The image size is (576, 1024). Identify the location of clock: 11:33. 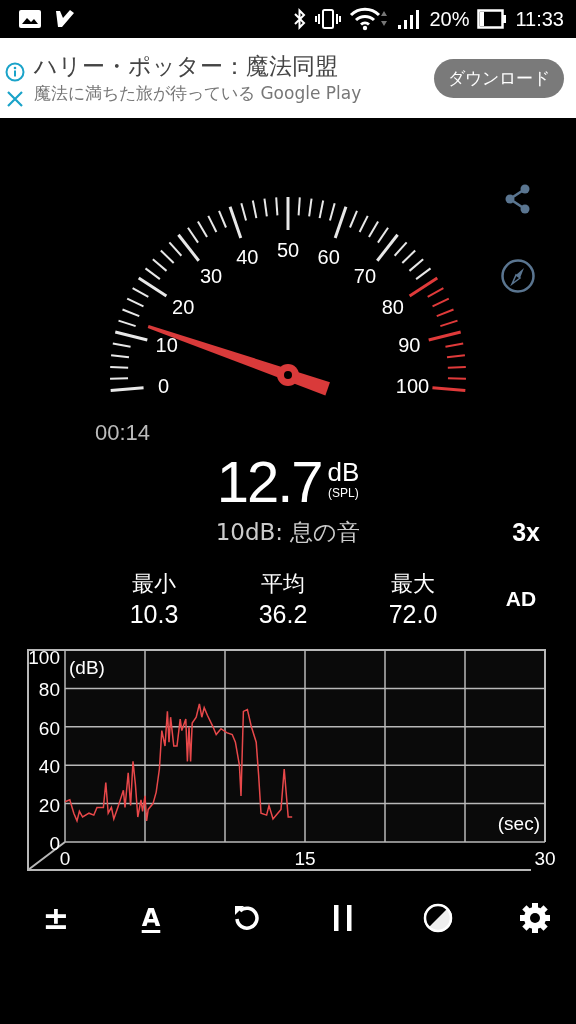
(539, 19).